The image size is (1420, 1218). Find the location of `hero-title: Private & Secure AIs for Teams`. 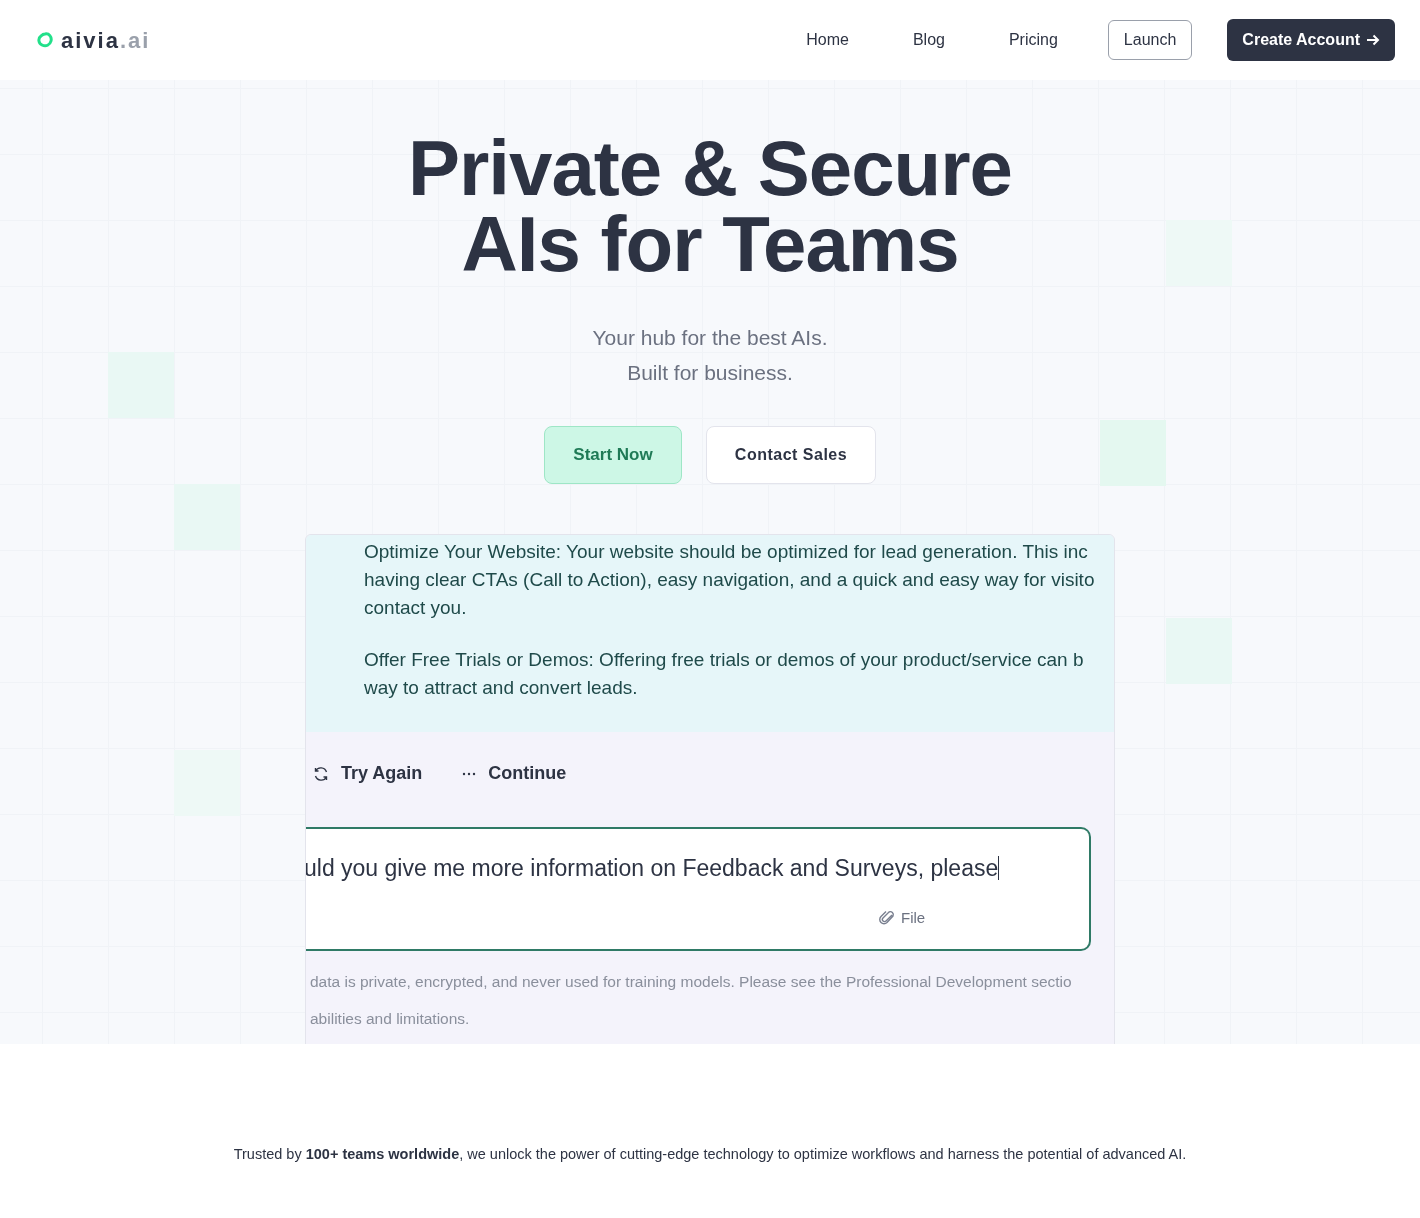

hero-title: Private & Secure AIs for Teams is located at coordinates (710, 206).